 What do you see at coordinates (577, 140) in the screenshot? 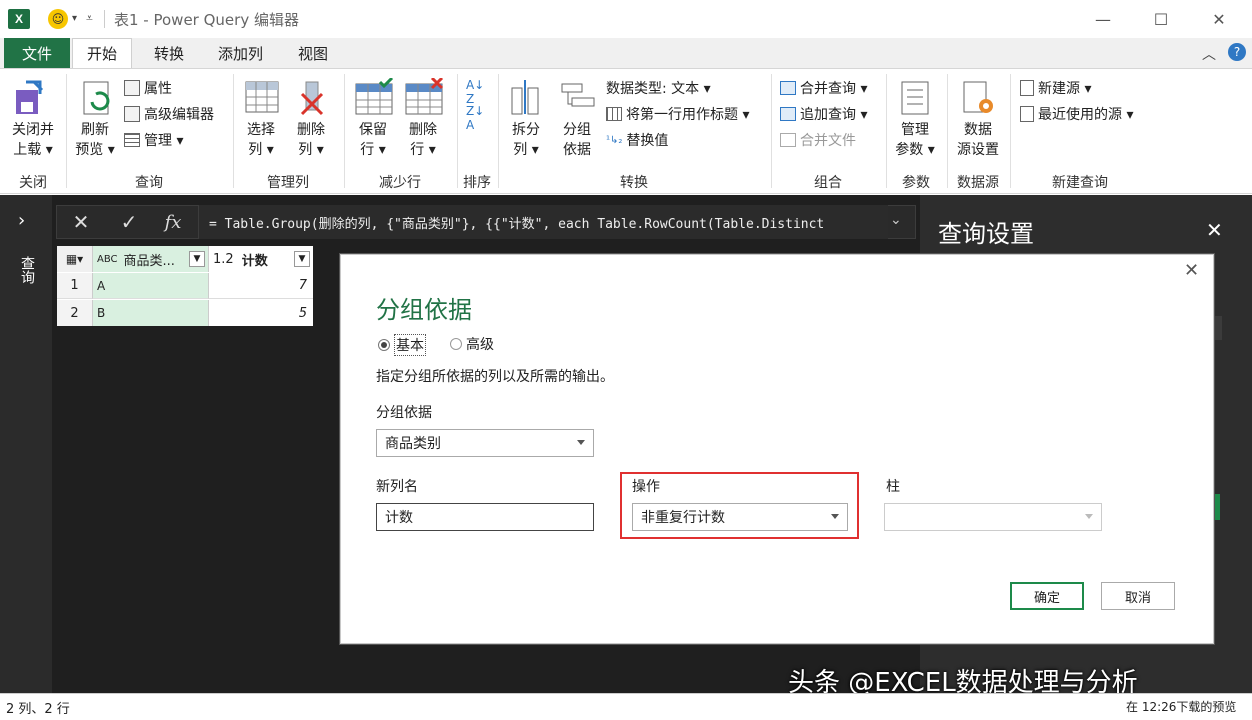
I see `group-by-button: 分组 依据` at bounding box center [577, 140].